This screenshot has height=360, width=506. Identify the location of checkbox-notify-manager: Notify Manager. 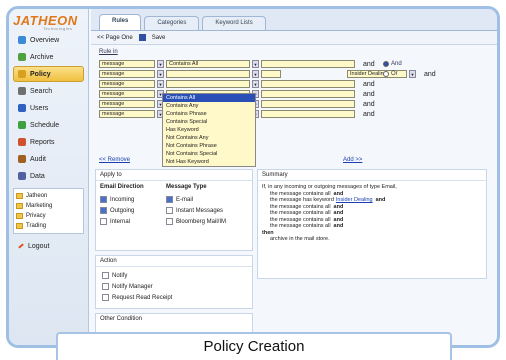
(174, 286).